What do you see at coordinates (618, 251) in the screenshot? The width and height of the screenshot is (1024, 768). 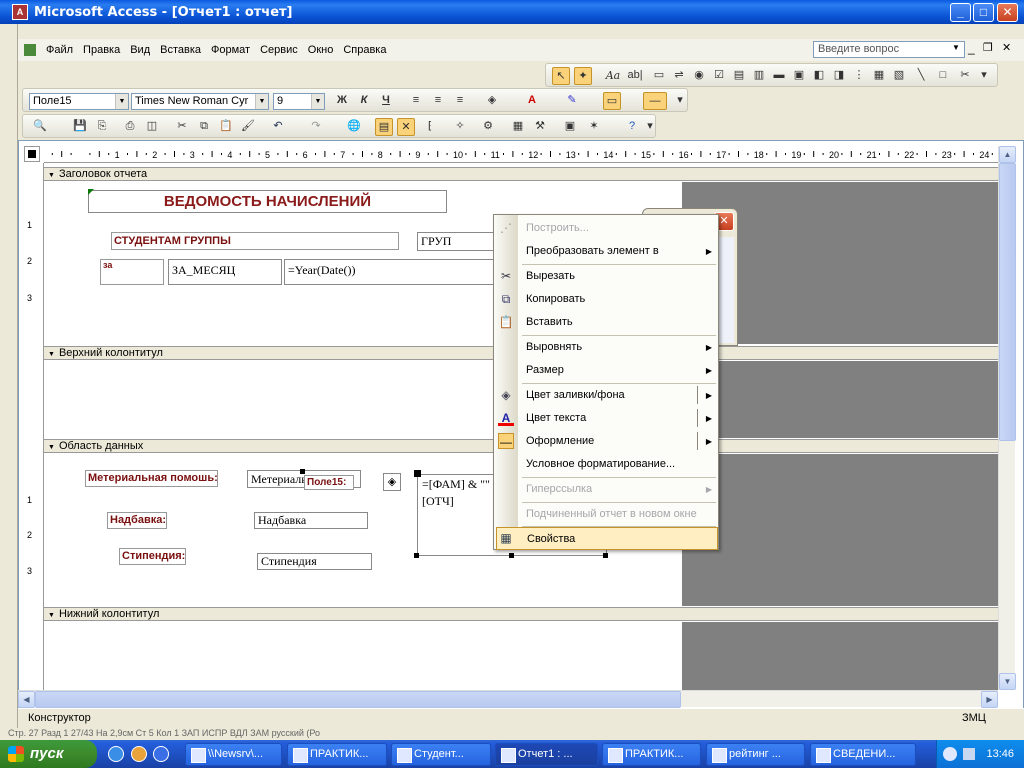 I see `menu-change-to: Преобразовать элемент в ▶` at bounding box center [618, 251].